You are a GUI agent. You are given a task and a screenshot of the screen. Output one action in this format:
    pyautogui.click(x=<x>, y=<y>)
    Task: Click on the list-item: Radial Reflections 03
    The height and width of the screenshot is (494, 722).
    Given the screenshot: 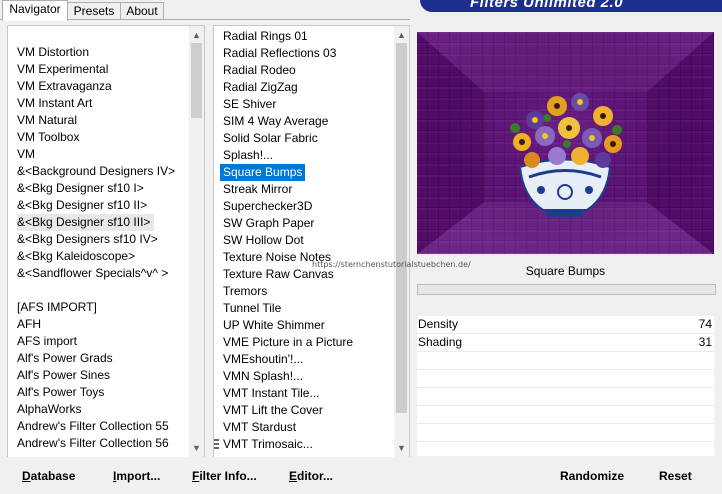 What is the action you would take?
    pyautogui.click(x=279, y=53)
    